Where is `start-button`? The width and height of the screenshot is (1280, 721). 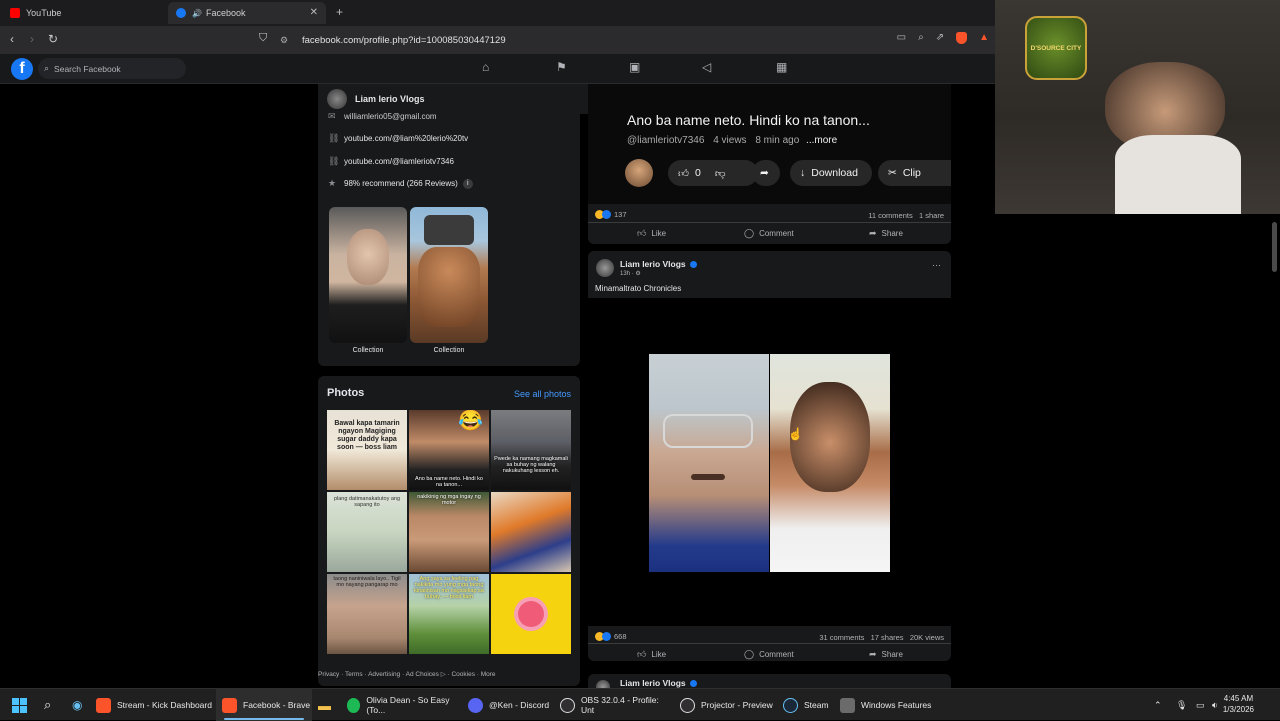
start-button is located at coordinates (19, 705).